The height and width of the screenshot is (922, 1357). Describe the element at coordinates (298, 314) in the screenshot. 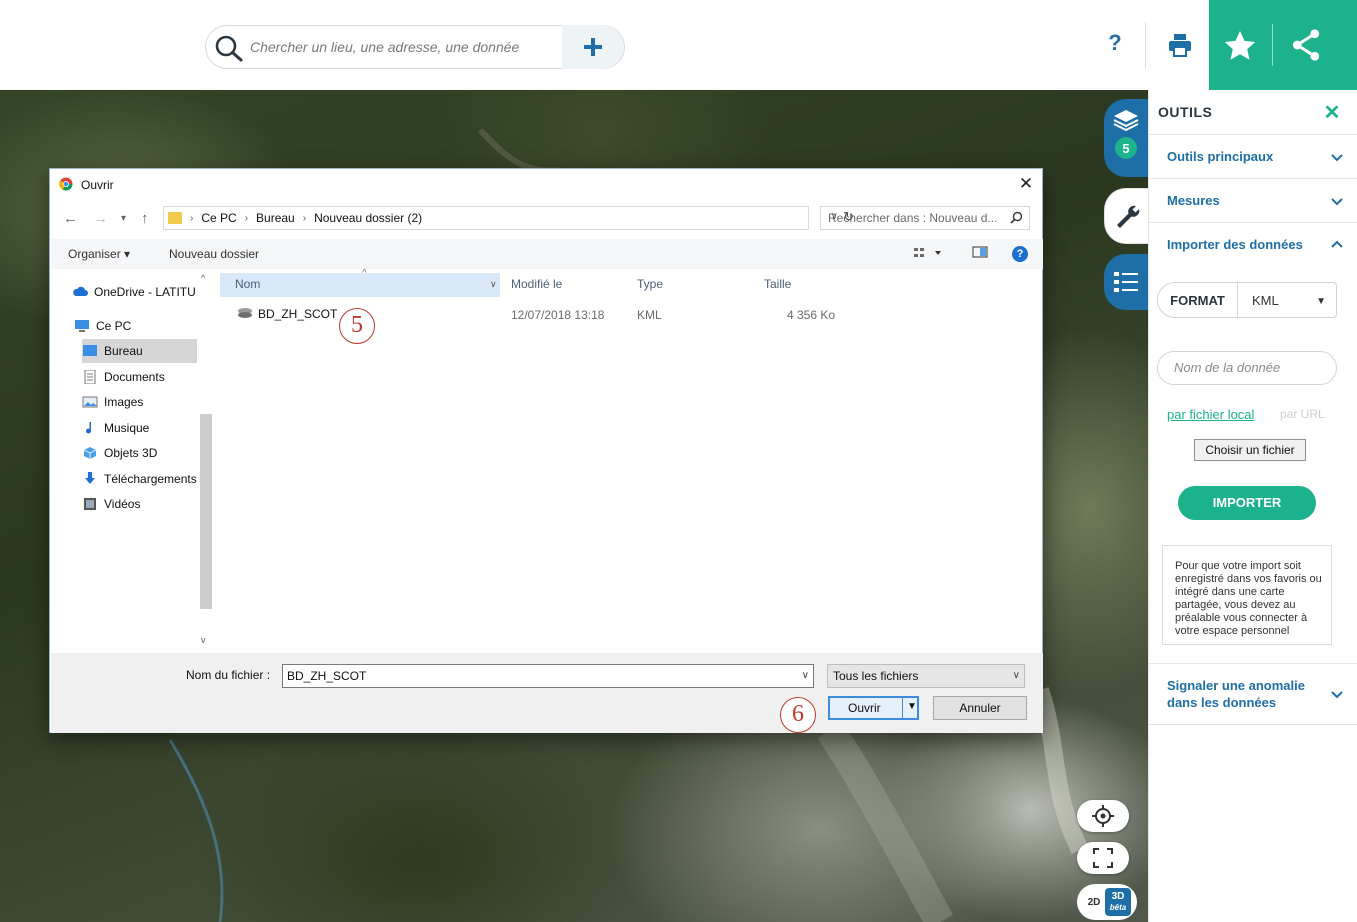

I see `file-name: BD_ZH_SCOT` at that location.